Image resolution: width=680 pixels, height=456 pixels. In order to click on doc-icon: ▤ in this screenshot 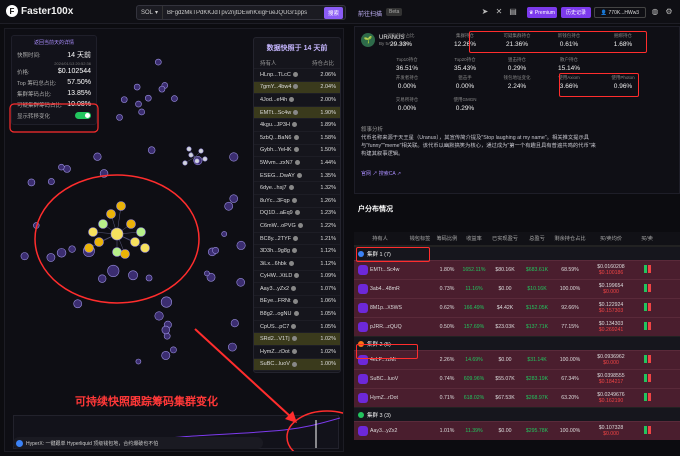, I will do `click(513, 12)`.